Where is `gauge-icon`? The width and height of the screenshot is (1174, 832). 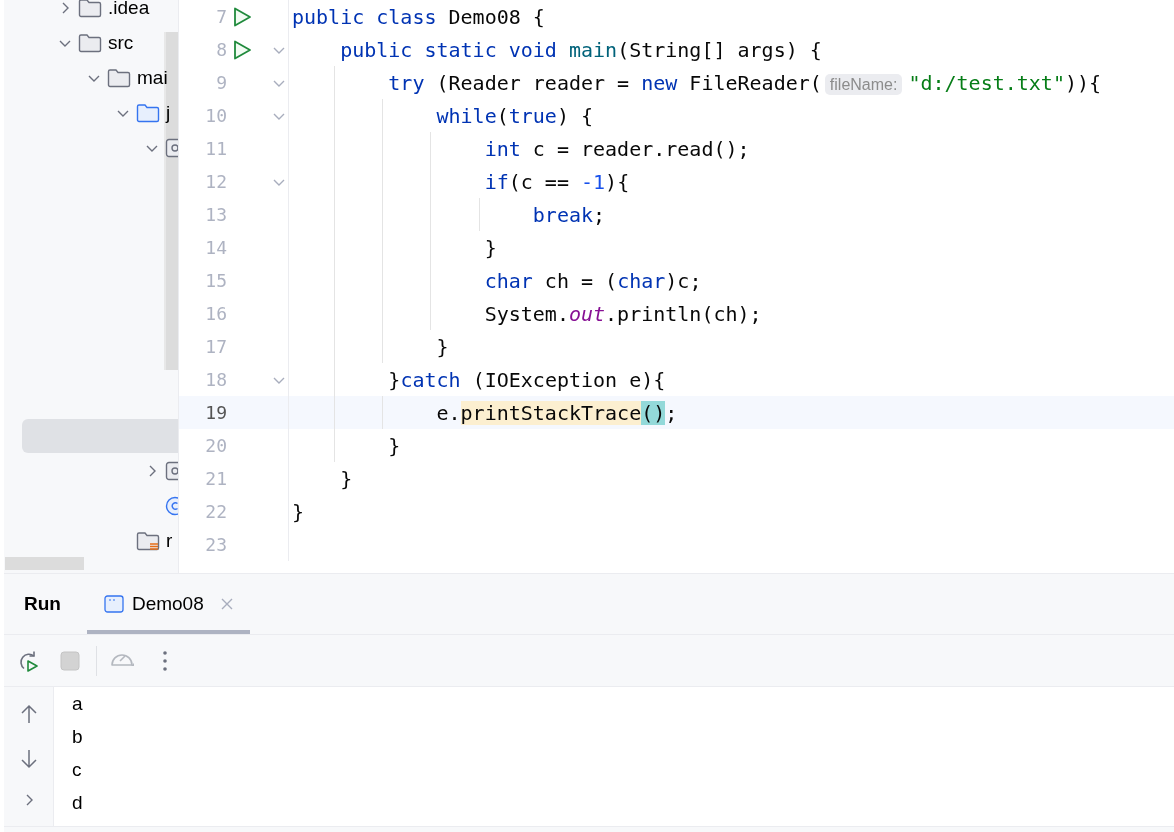 gauge-icon is located at coordinates (123, 660).